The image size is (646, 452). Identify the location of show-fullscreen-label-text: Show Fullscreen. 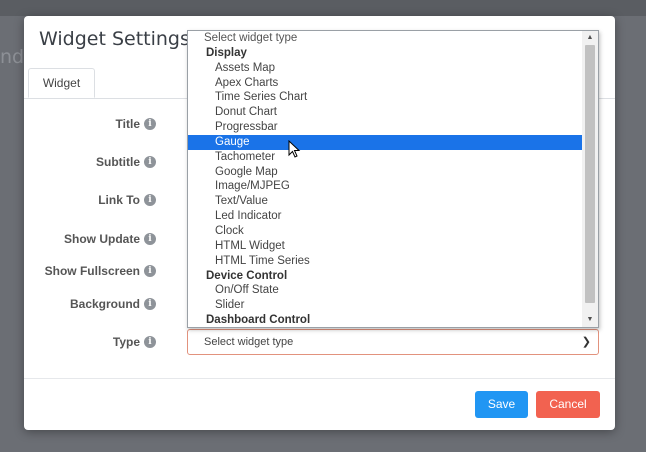
(92, 271).